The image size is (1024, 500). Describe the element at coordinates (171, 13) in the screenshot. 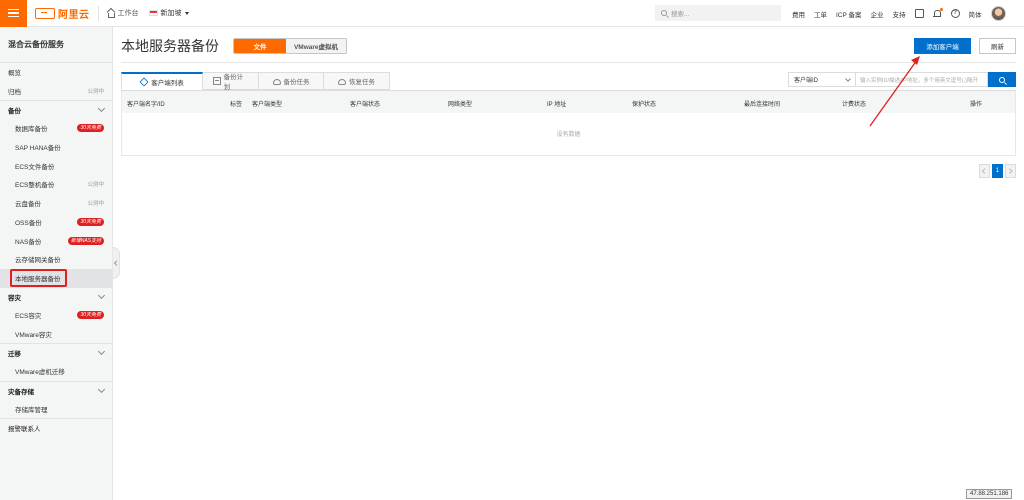

I see `region-label: 新加坡` at that location.